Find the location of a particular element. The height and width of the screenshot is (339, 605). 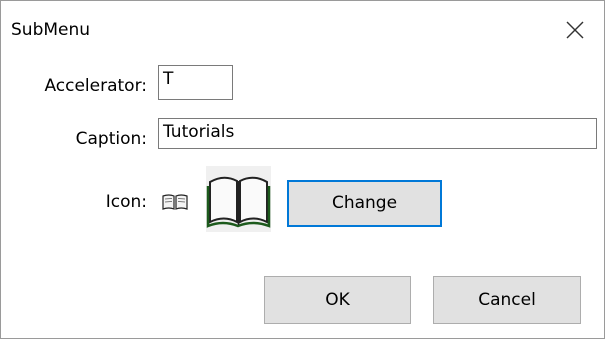

accelerator-field: T is located at coordinates (195, 82).